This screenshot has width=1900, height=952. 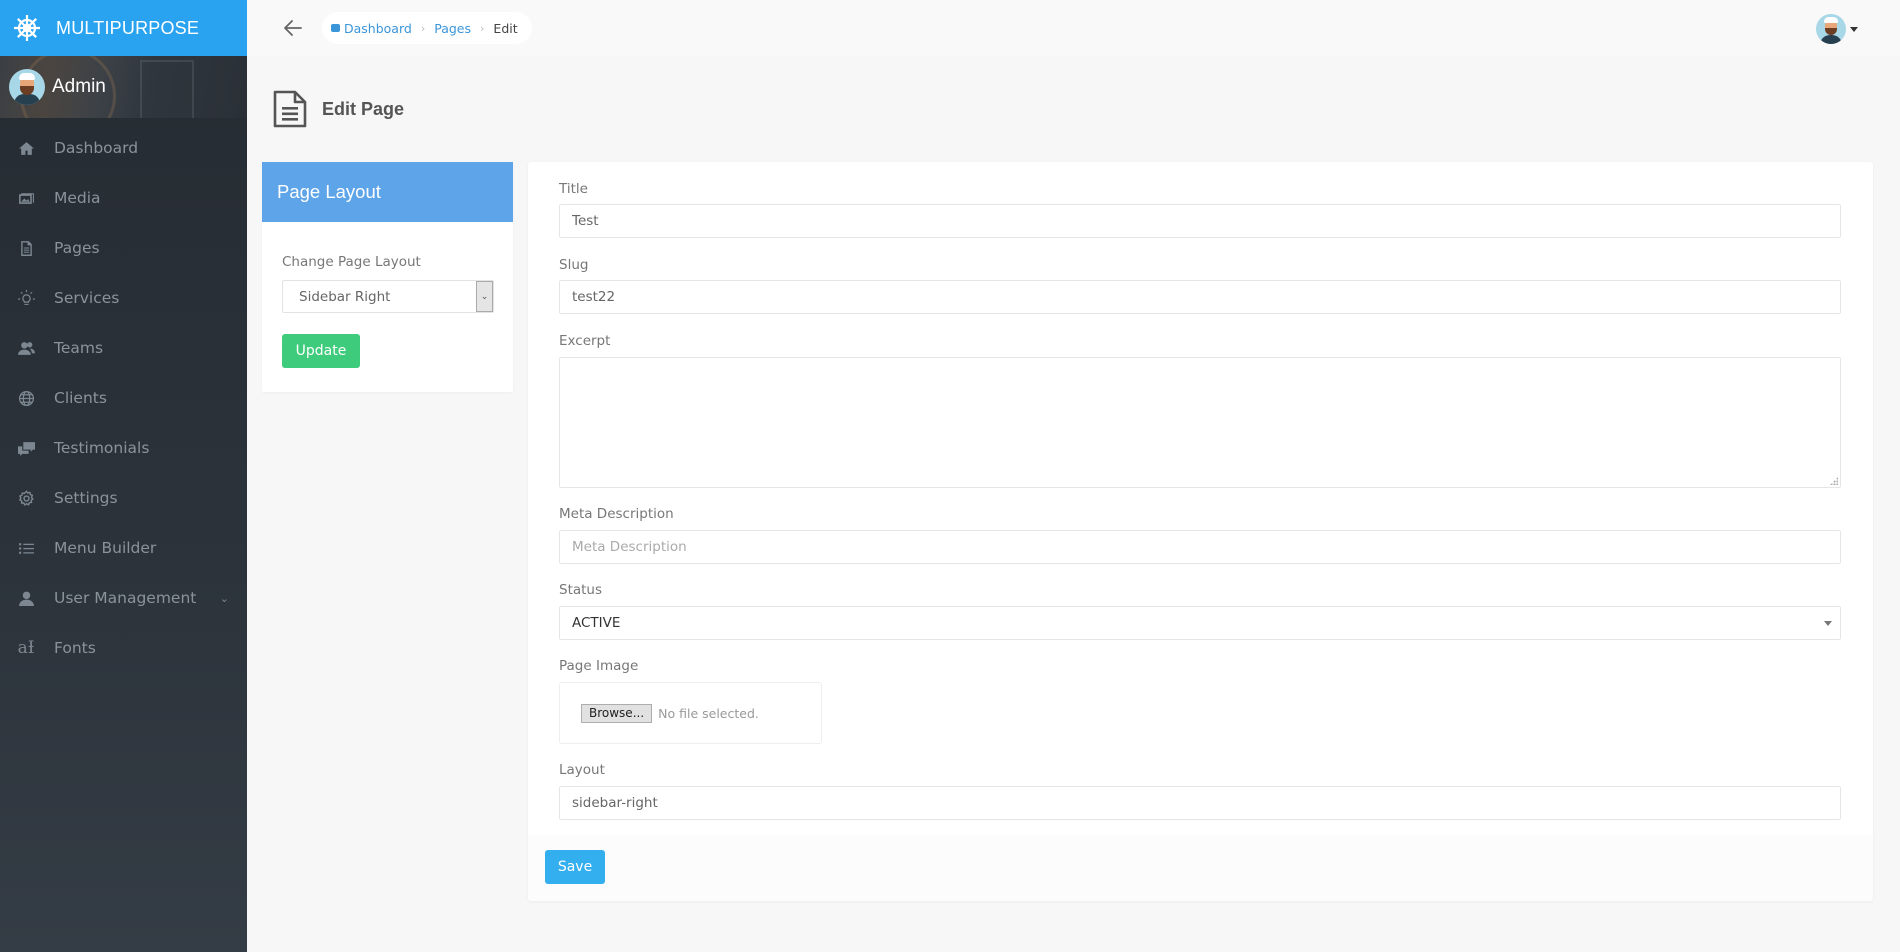 I want to click on sidebar-item-settings: Settings, so click(x=123, y=498).